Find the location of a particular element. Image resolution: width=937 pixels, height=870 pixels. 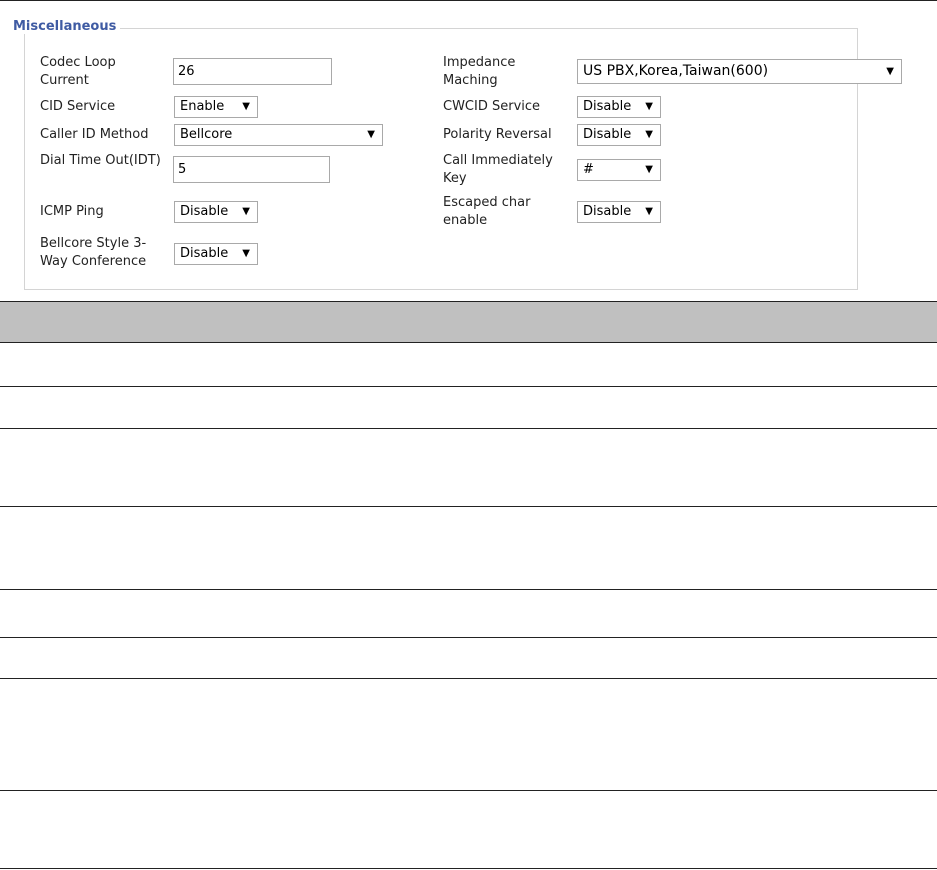

escaped-char-enable-value: Disable is located at coordinates (607, 211).